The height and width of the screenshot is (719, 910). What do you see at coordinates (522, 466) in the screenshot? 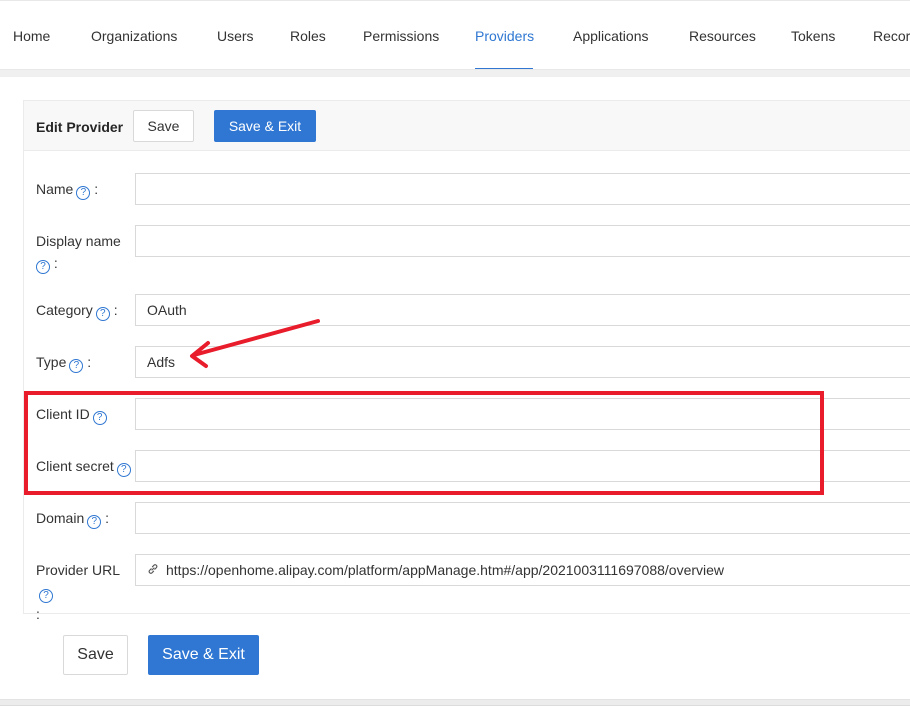
I see `client-secret-input` at bounding box center [522, 466].